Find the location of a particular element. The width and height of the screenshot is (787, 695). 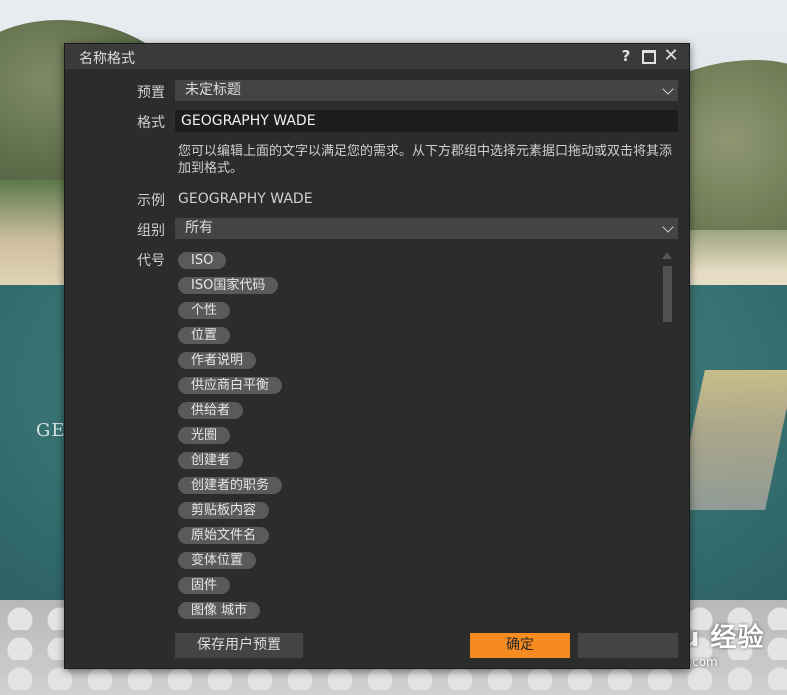

token-chip: 个性 is located at coordinates (204, 310).